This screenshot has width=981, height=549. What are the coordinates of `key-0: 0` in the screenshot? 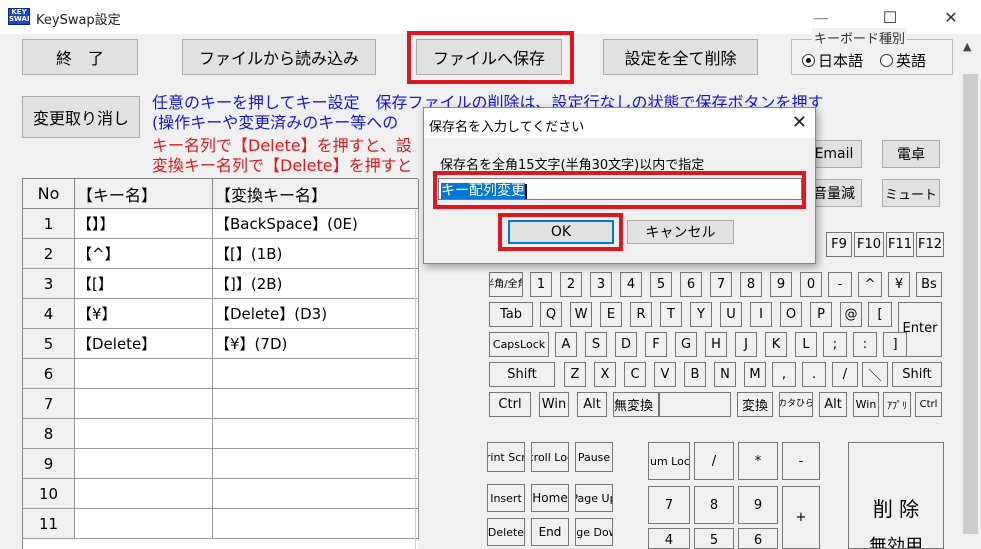 It's located at (811, 284).